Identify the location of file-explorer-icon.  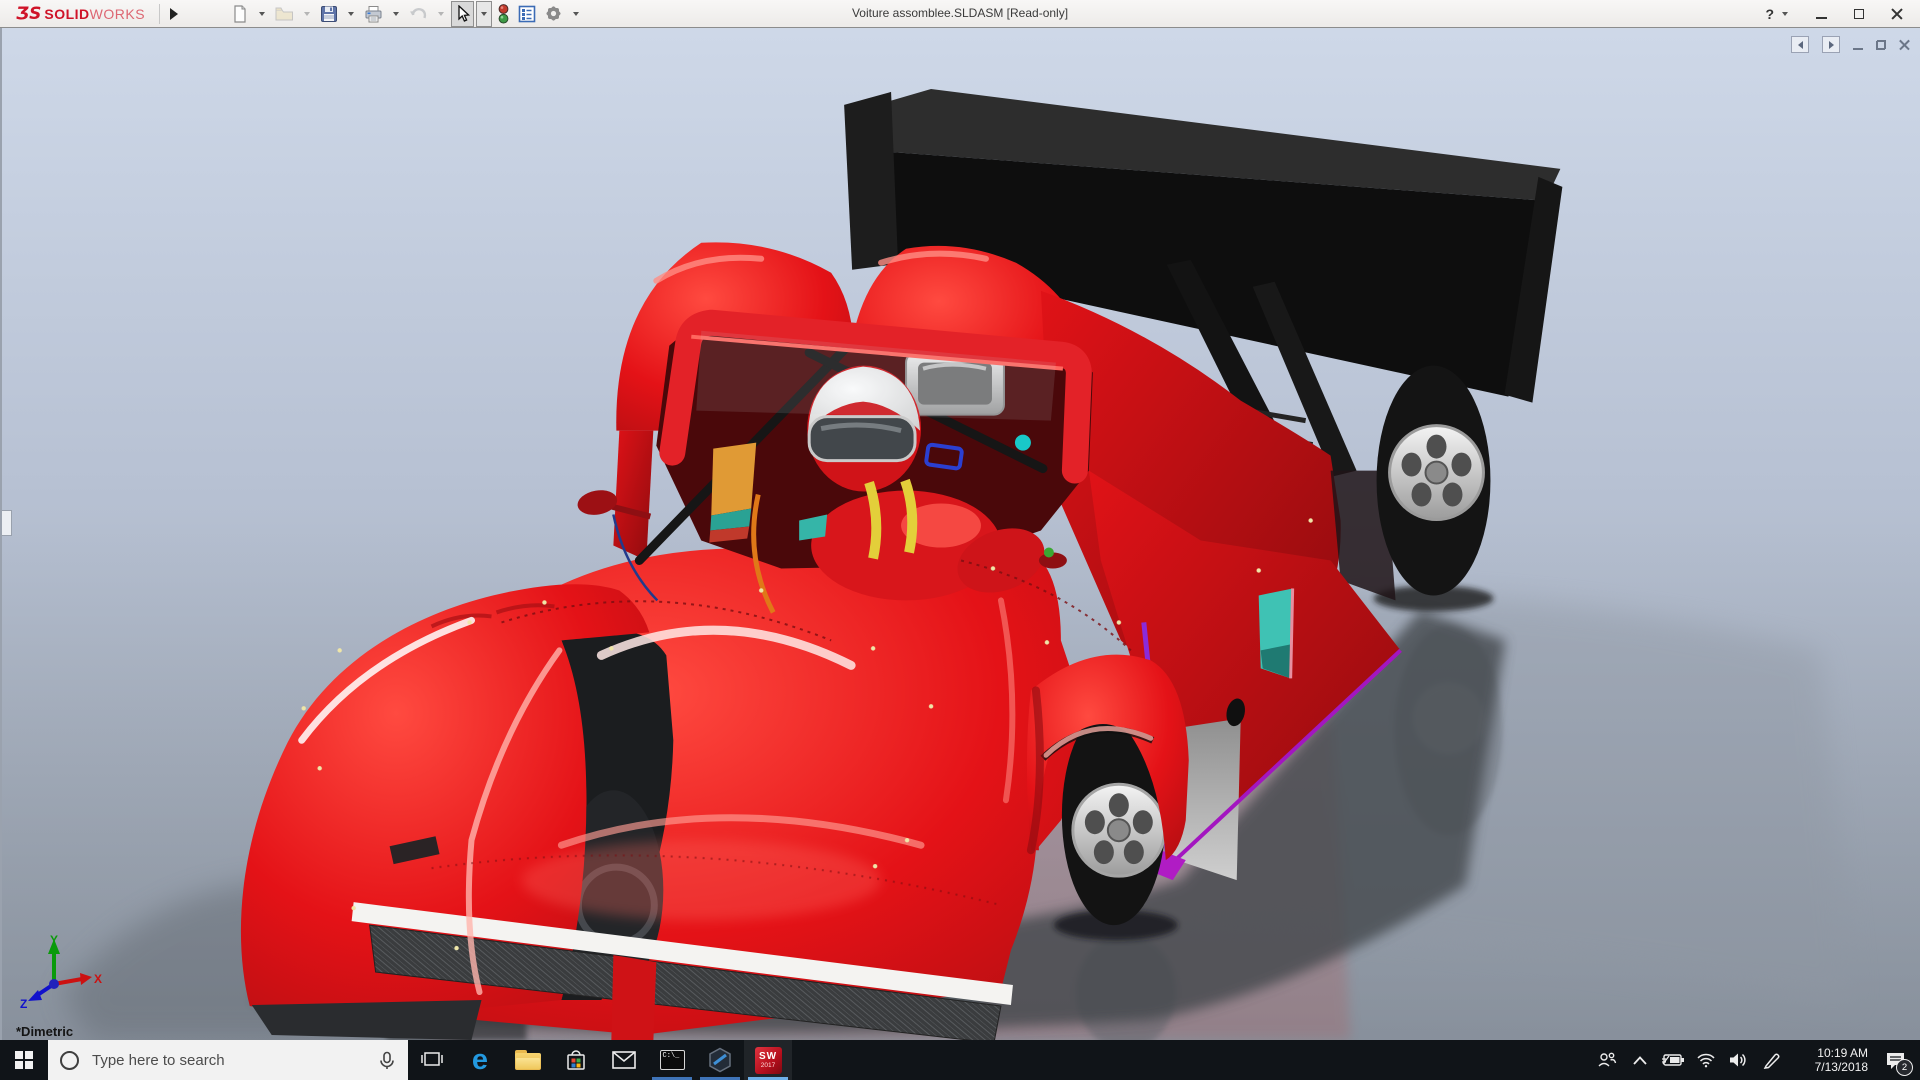
(528, 1060).